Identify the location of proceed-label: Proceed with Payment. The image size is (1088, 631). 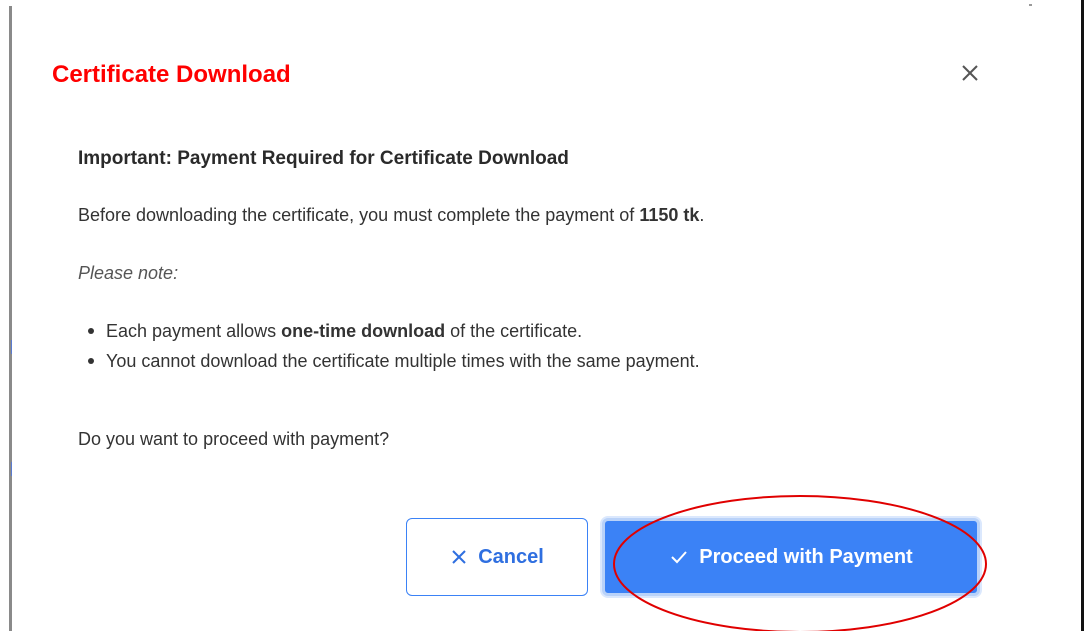
(806, 556).